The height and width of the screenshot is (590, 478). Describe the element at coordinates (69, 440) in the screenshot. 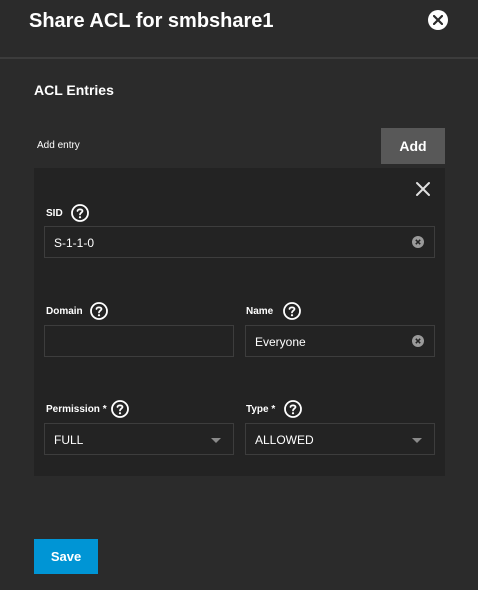

I see `permission-value: FULL` at that location.